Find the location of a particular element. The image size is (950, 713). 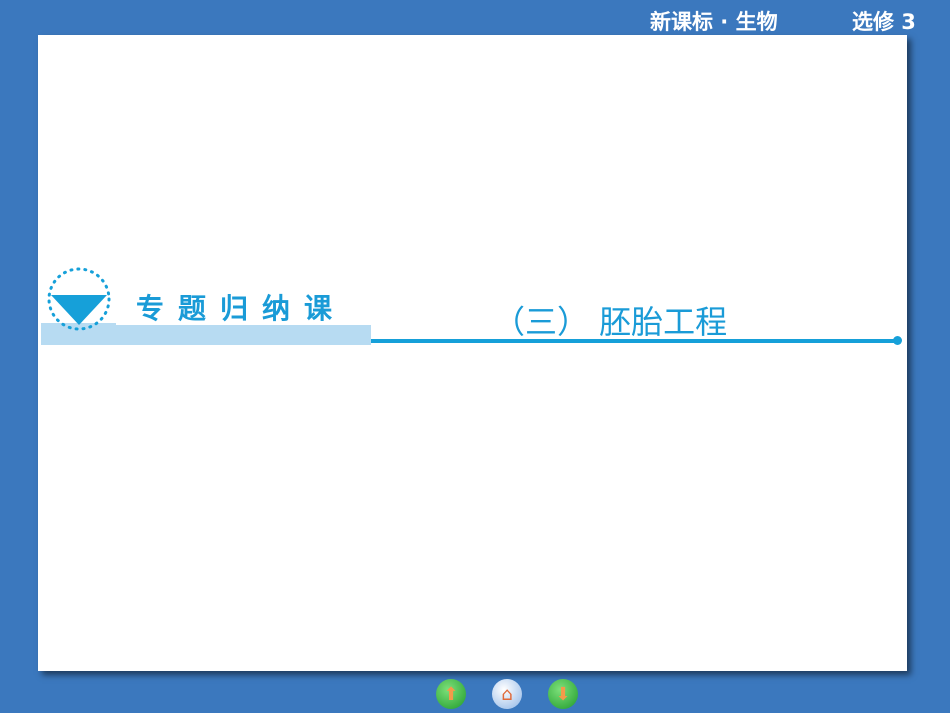

slide-title: （三） 胚胎工程 is located at coordinates (610, 322).